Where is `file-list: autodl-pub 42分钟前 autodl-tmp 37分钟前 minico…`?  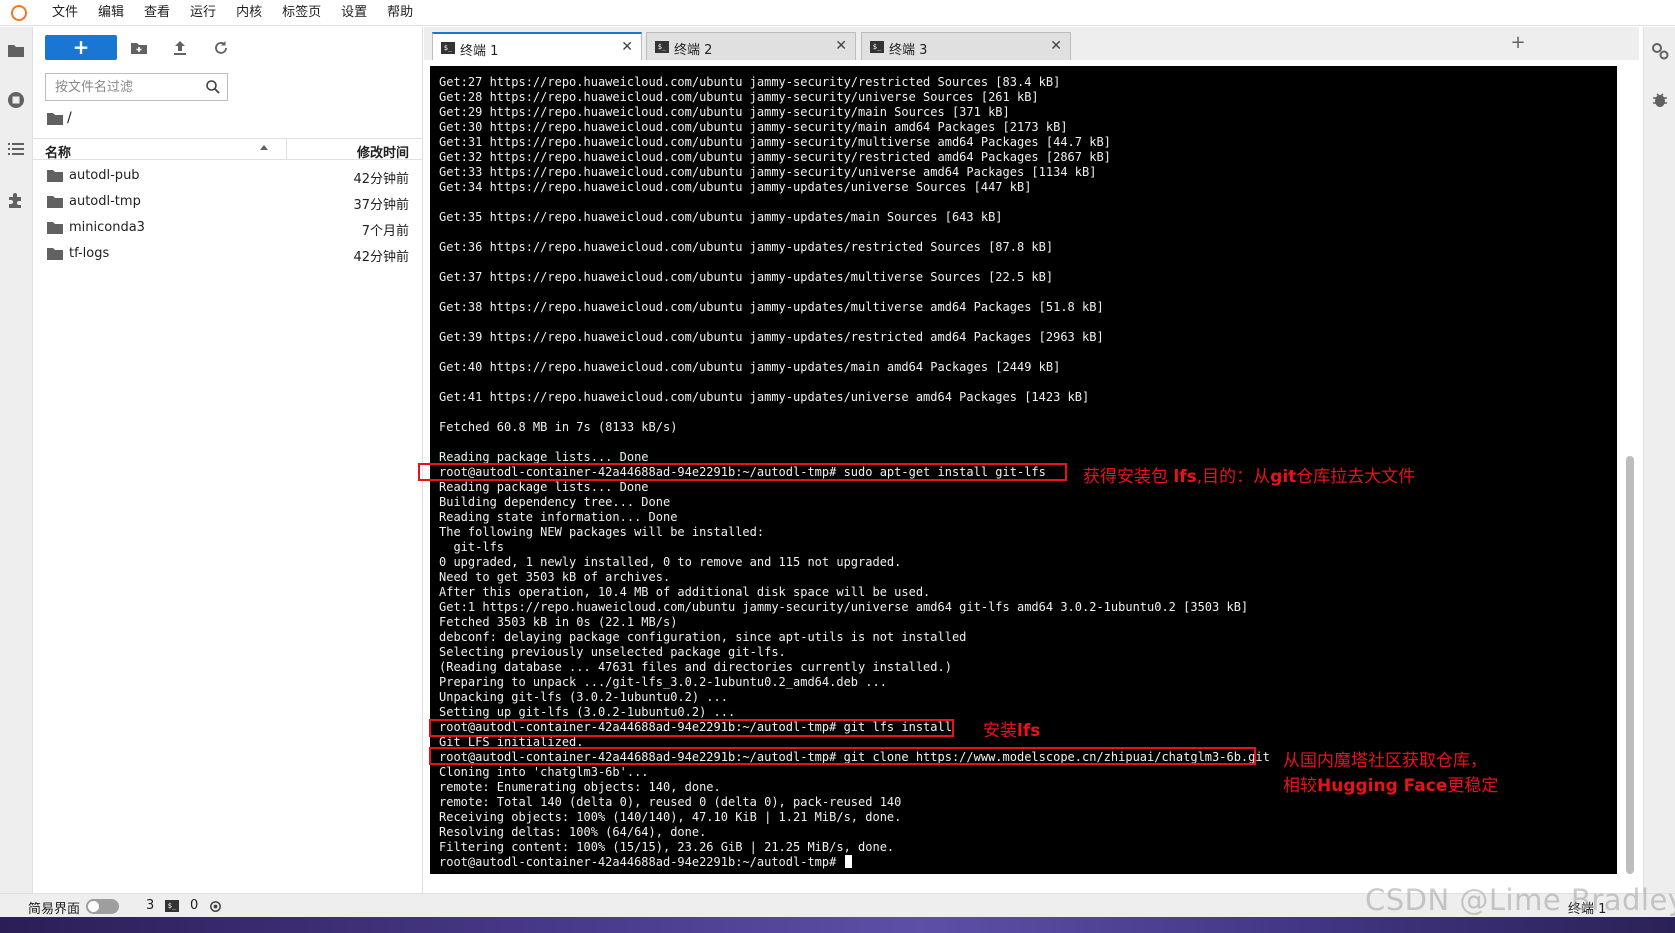
file-list: autodl-pub 42分钟前 autodl-tmp 37分钟前 minico… is located at coordinates (228, 215).